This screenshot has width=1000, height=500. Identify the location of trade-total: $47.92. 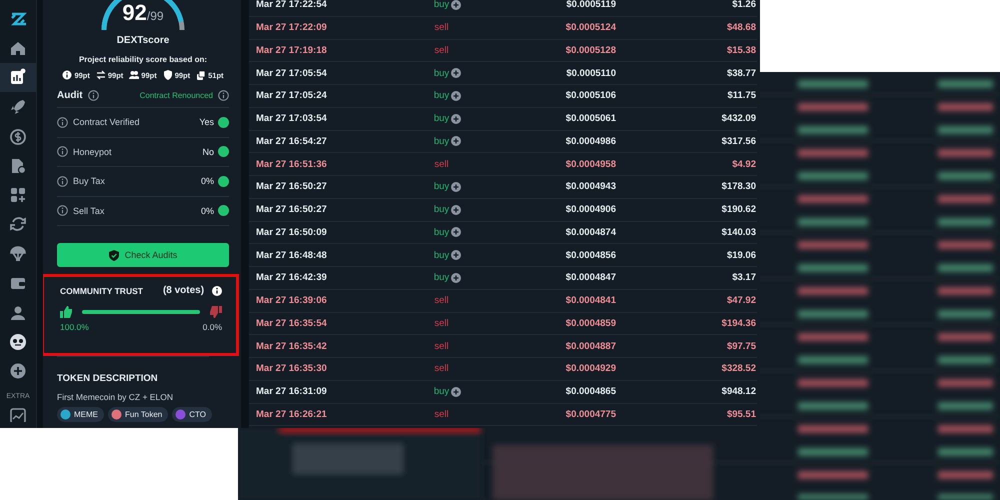
(741, 300).